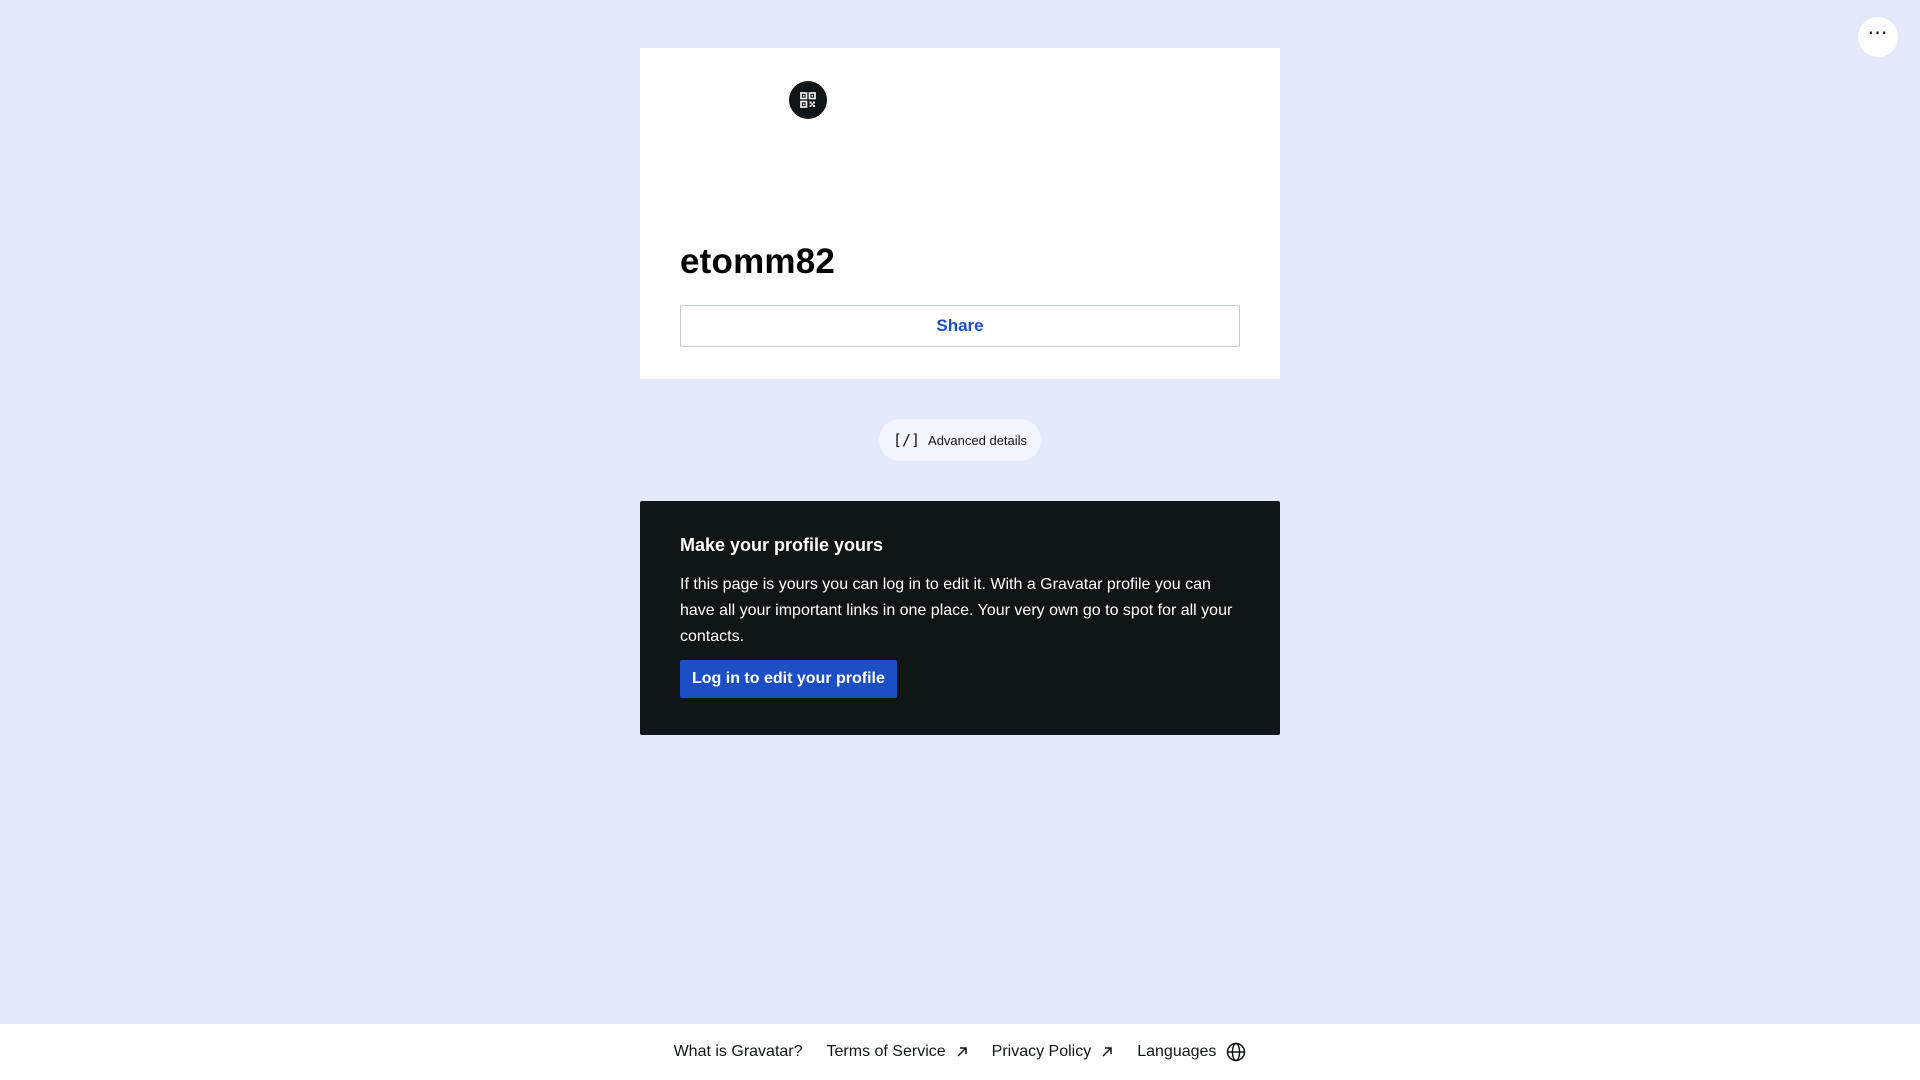 This screenshot has width=1920, height=1080. I want to click on footer-link-languages: Languages, so click(1191, 1052).